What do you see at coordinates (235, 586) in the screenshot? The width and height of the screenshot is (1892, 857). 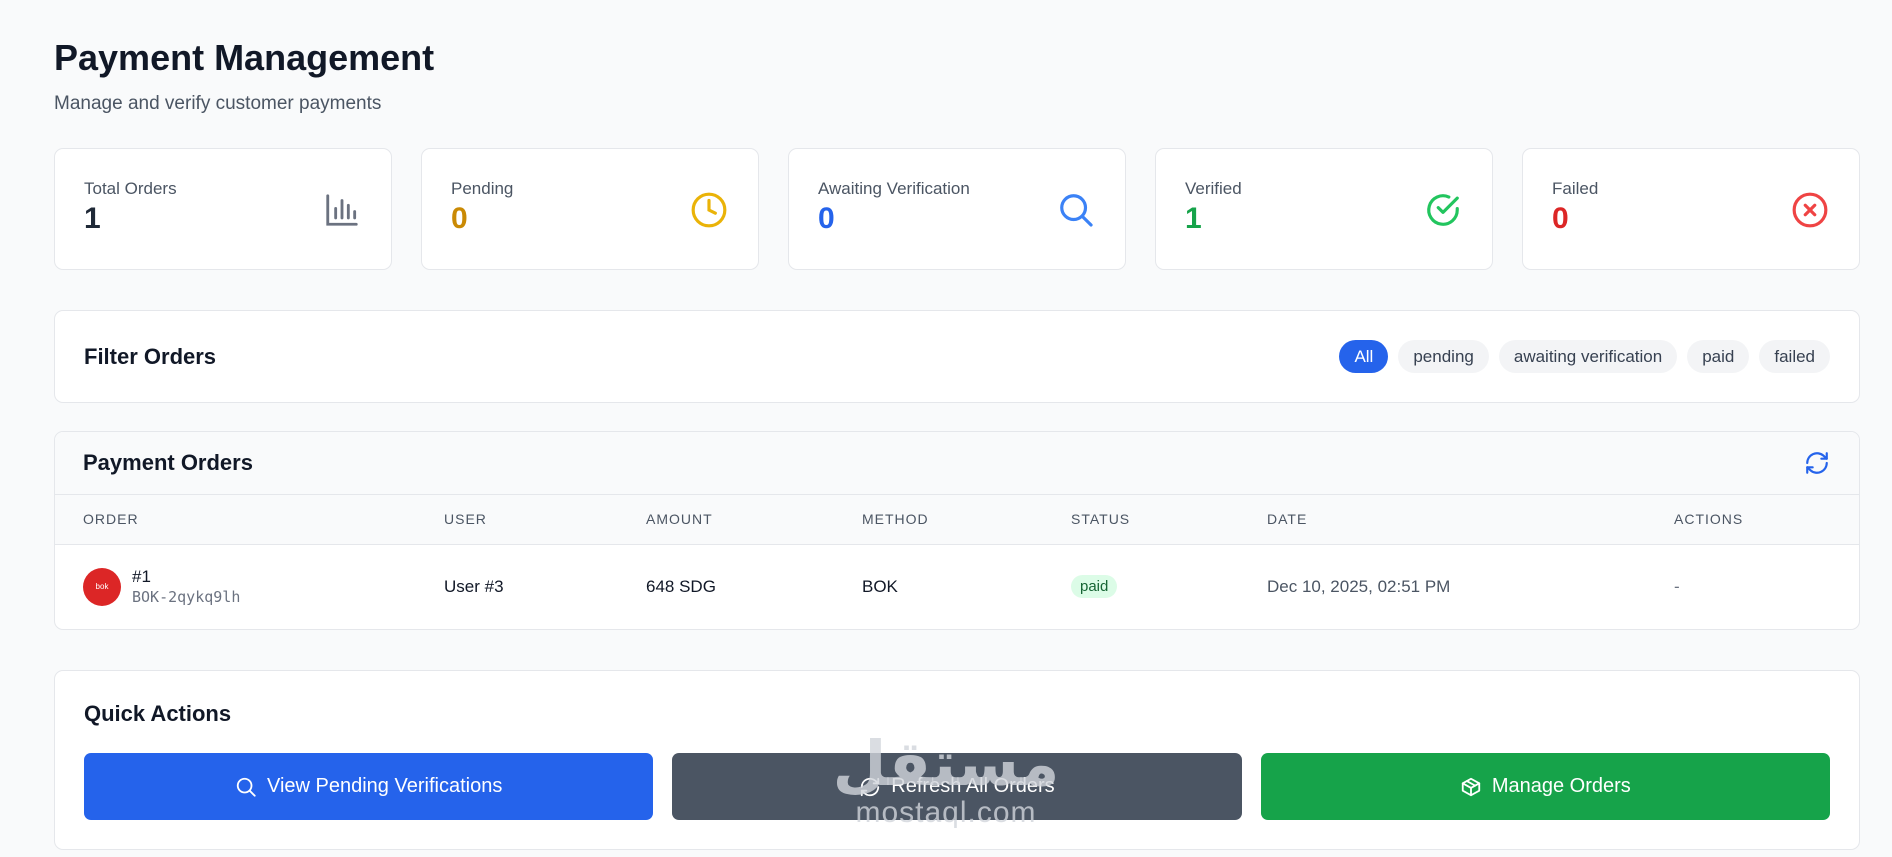 I see `order-cell: bok #1 BOK-2qykq9lh` at bounding box center [235, 586].